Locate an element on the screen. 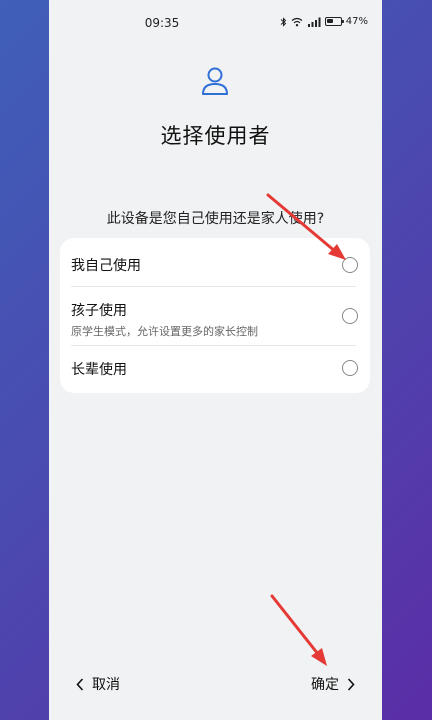 This screenshot has width=432, height=720. status-icons: 47% is located at coordinates (324, 21).